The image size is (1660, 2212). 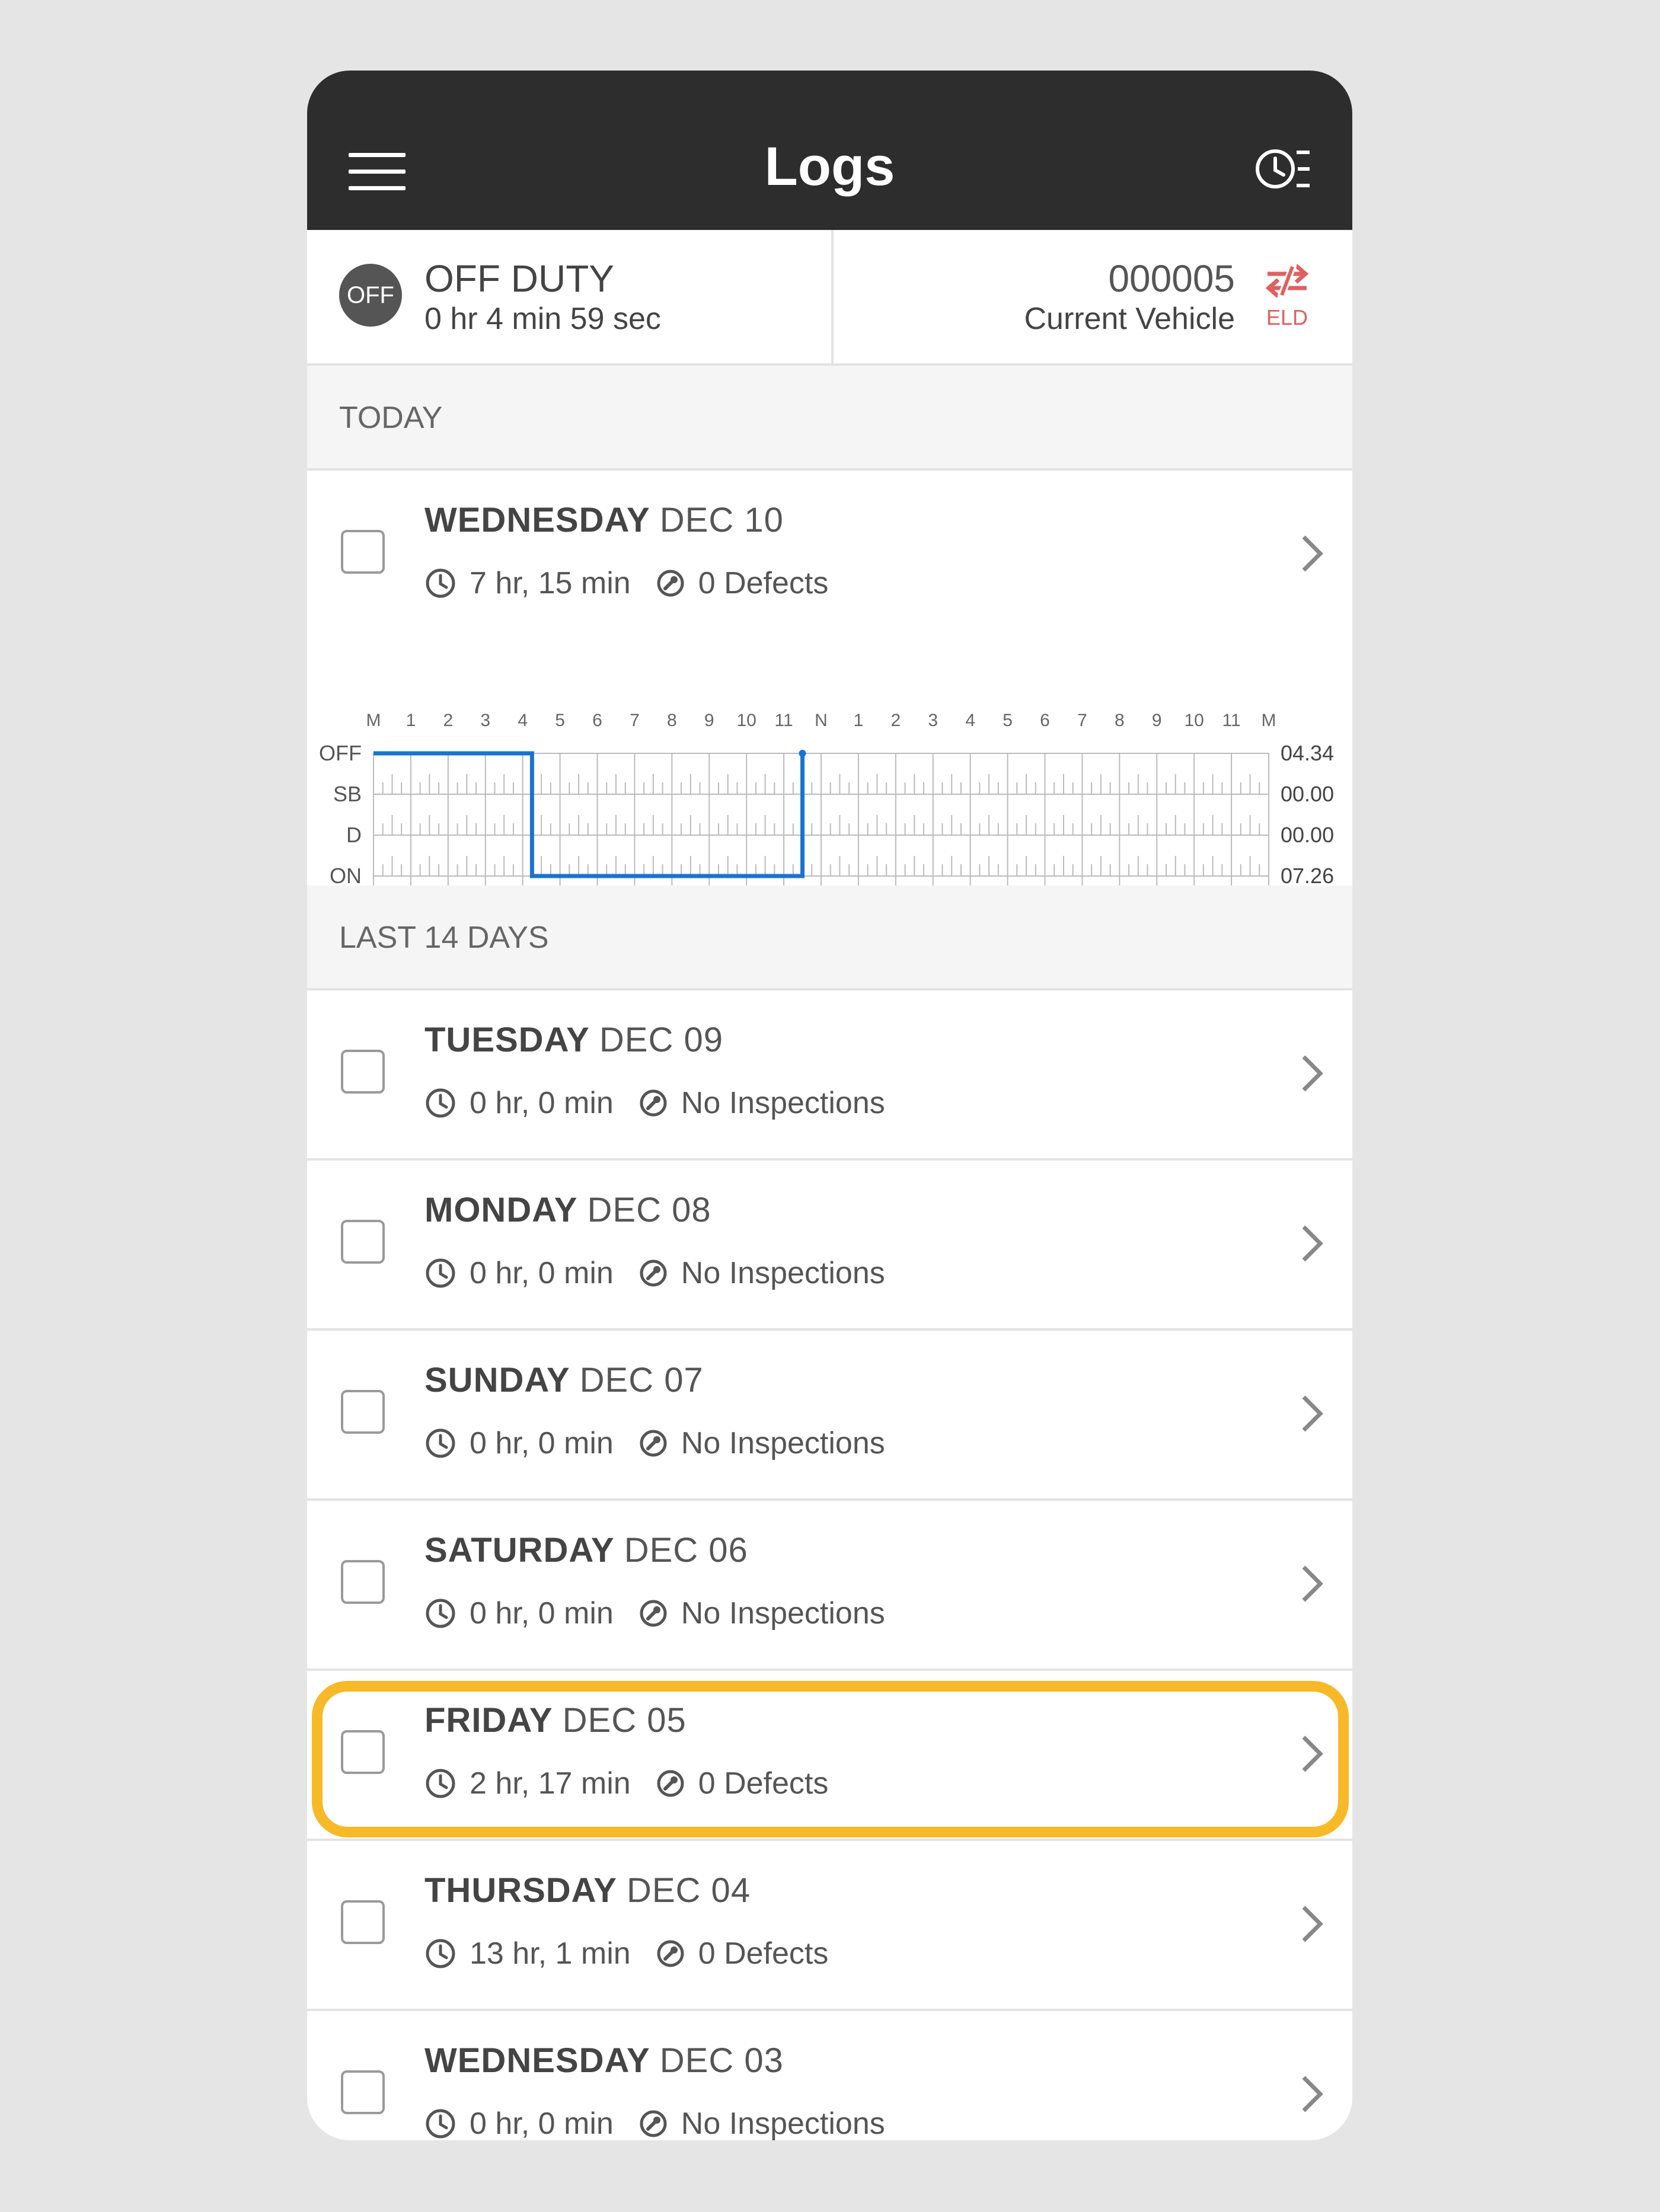 What do you see at coordinates (586, 1551) in the screenshot?
I see `row-day: SATURDAY DEC 06` at bounding box center [586, 1551].